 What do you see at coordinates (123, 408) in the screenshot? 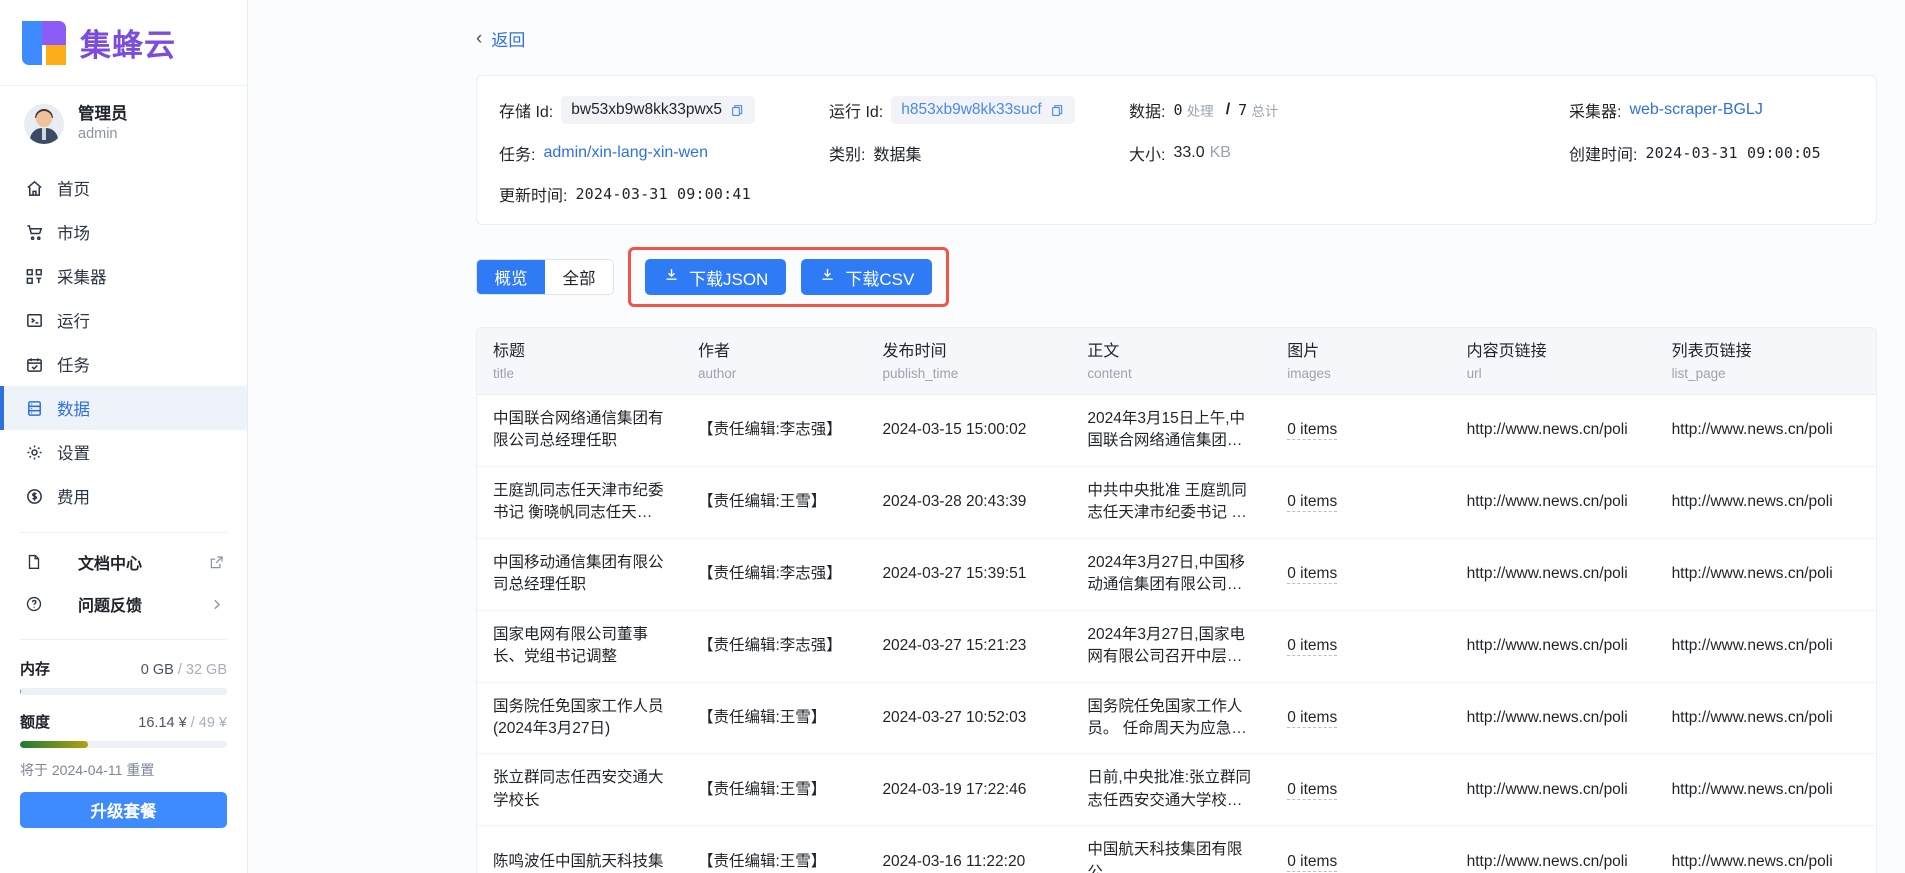
I see `sidebar-item-data: 数据` at bounding box center [123, 408].